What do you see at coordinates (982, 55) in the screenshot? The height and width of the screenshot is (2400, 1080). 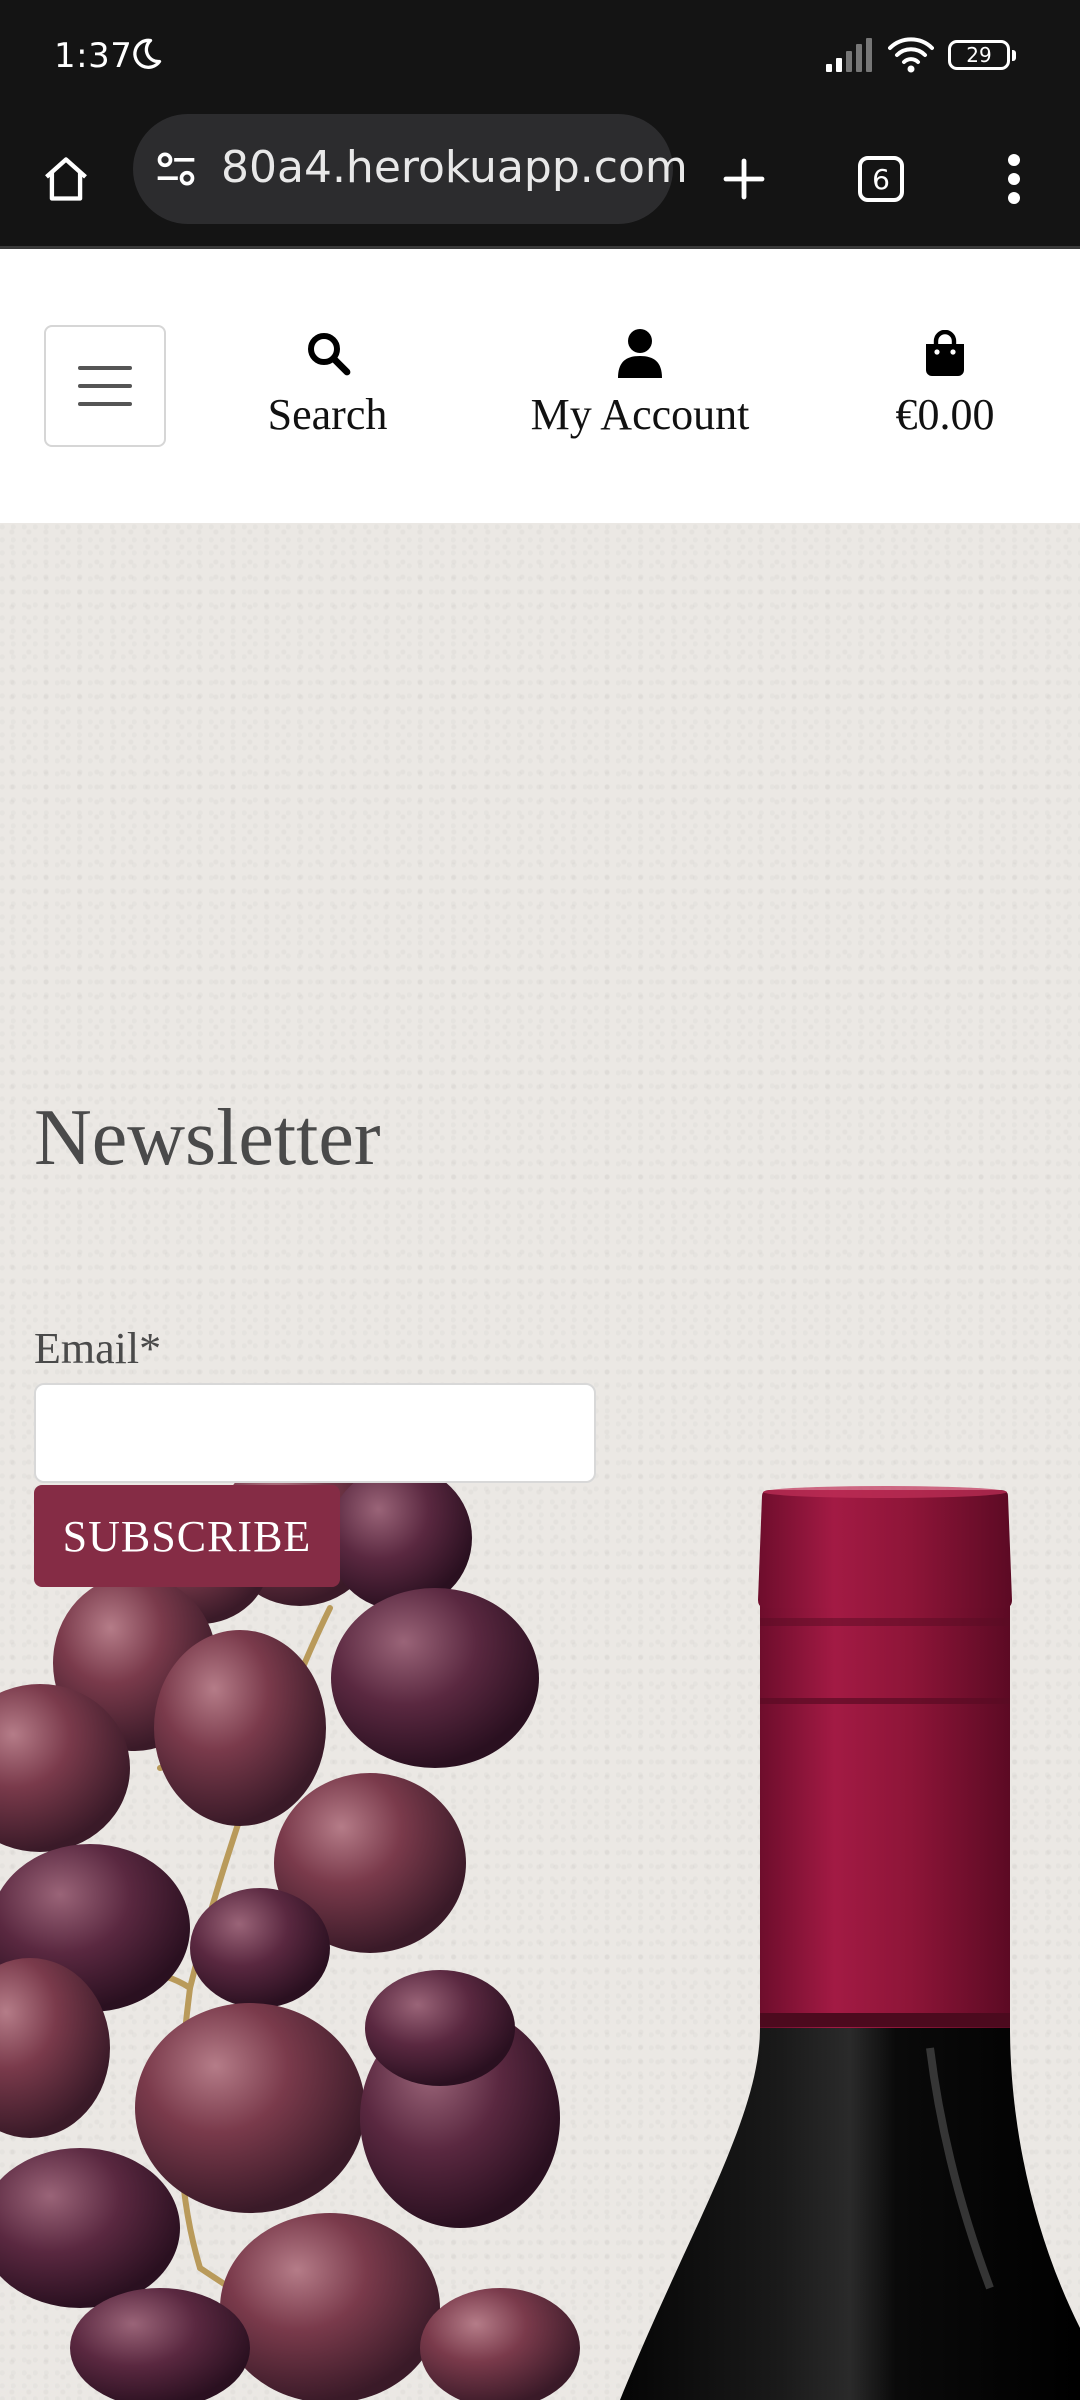 I see `battery-icon: 29` at bounding box center [982, 55].